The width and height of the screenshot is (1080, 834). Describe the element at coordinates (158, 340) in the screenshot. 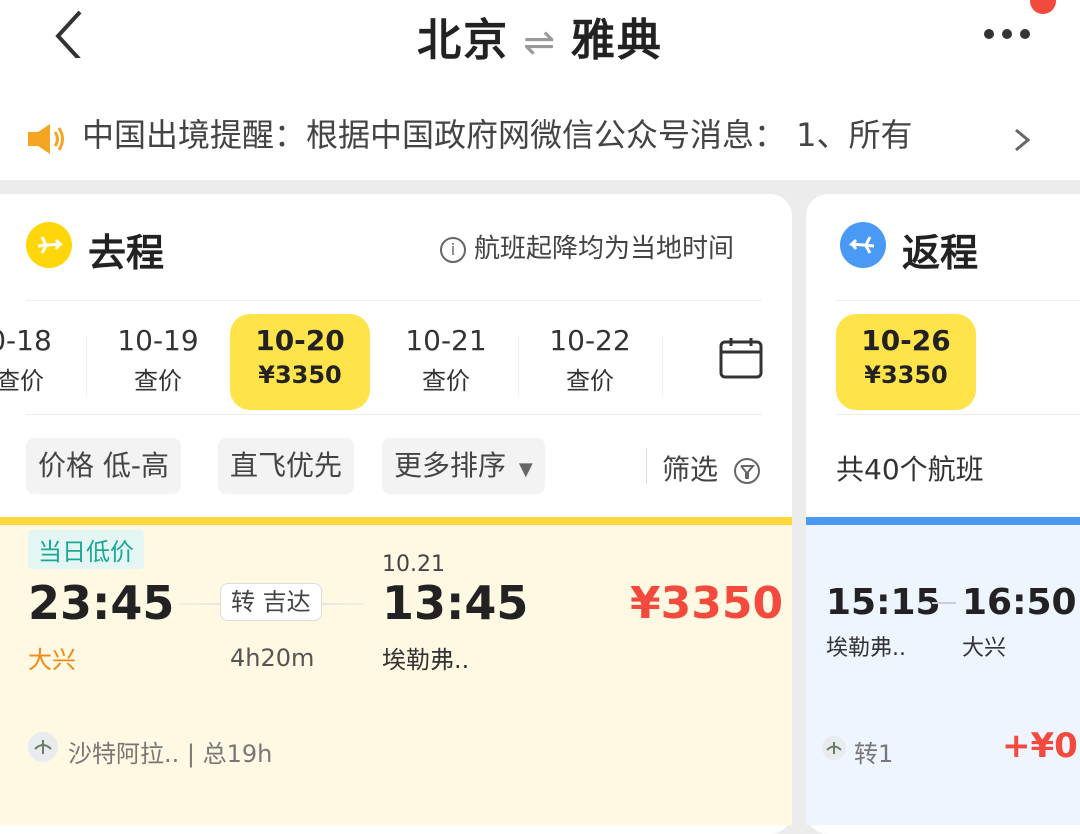

I see `date-label: 10-19` at that location.